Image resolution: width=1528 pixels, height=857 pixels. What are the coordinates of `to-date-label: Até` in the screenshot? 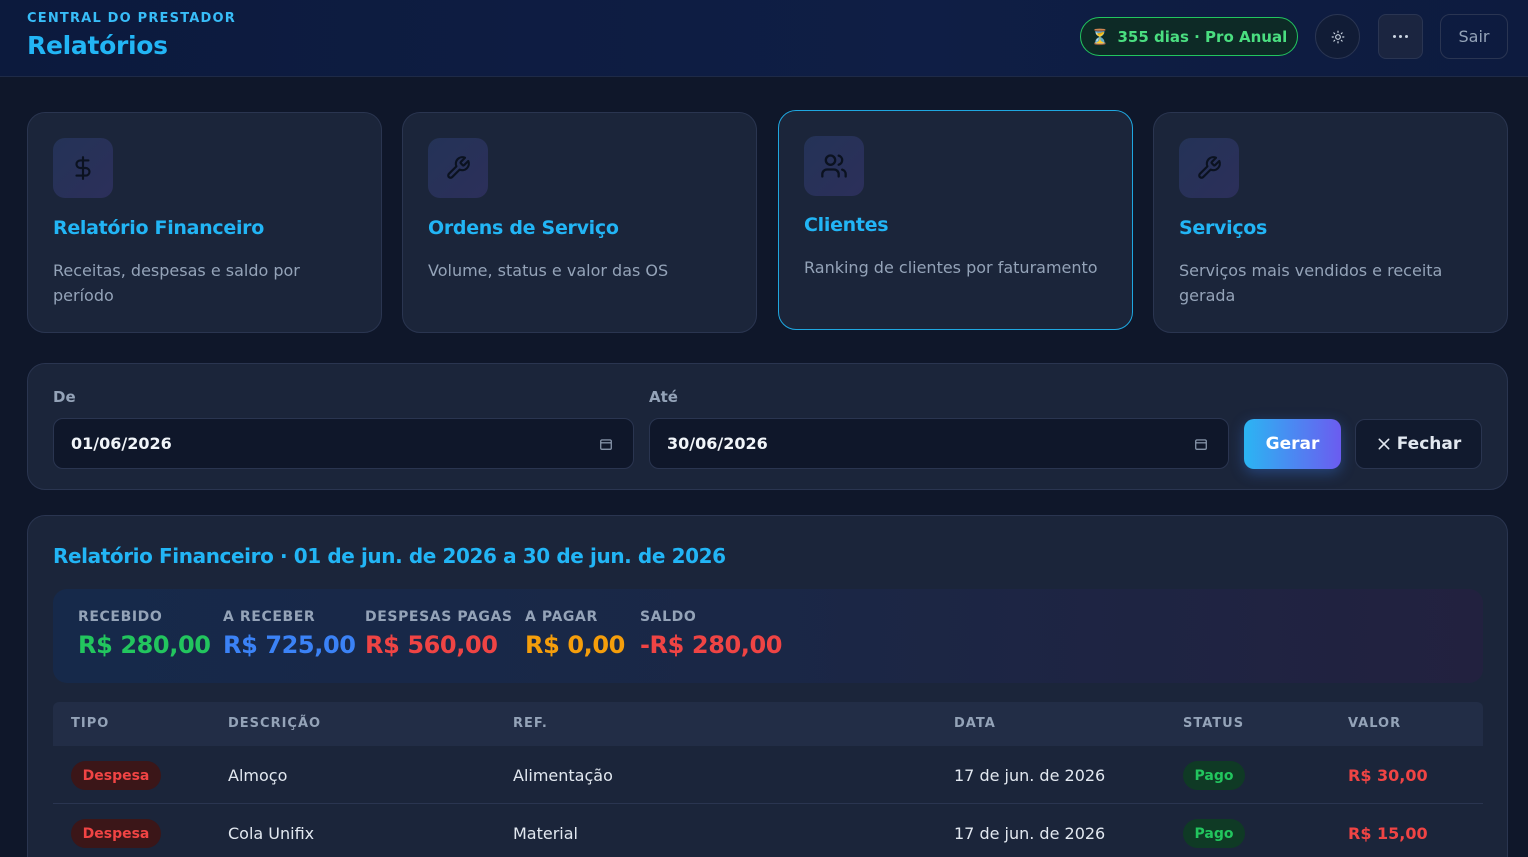 It's located at (663, 397).